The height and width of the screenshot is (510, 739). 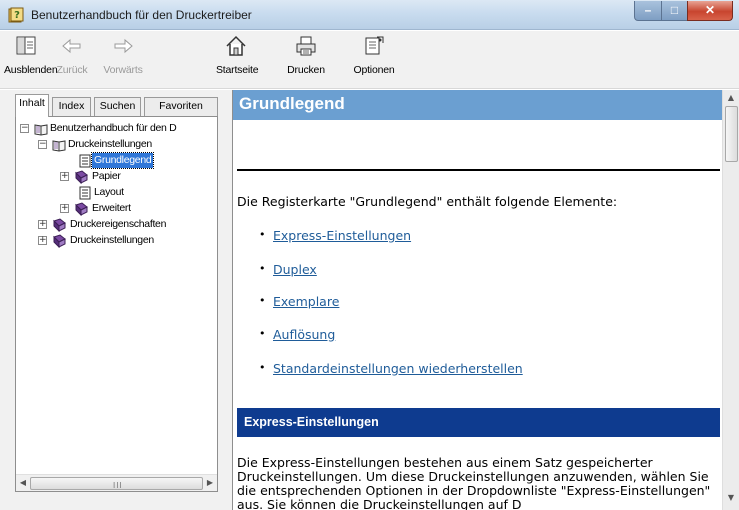 What do you see at coordinates (237, 60) in the screenshot?
I see `home-button: Startseite` at bounding box center [237, 60].